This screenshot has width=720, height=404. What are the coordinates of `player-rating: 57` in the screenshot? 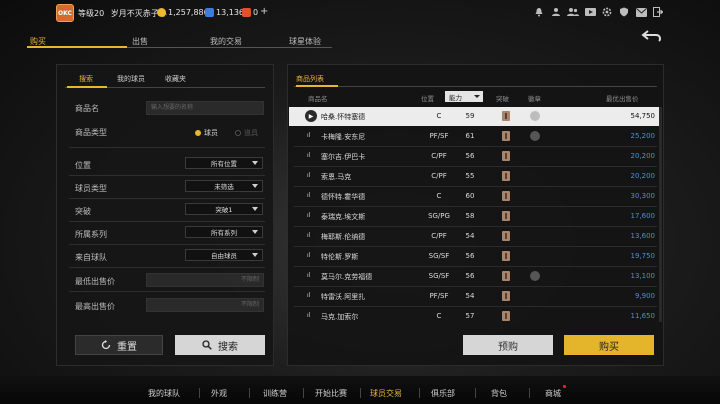 It's located at (470, 316).